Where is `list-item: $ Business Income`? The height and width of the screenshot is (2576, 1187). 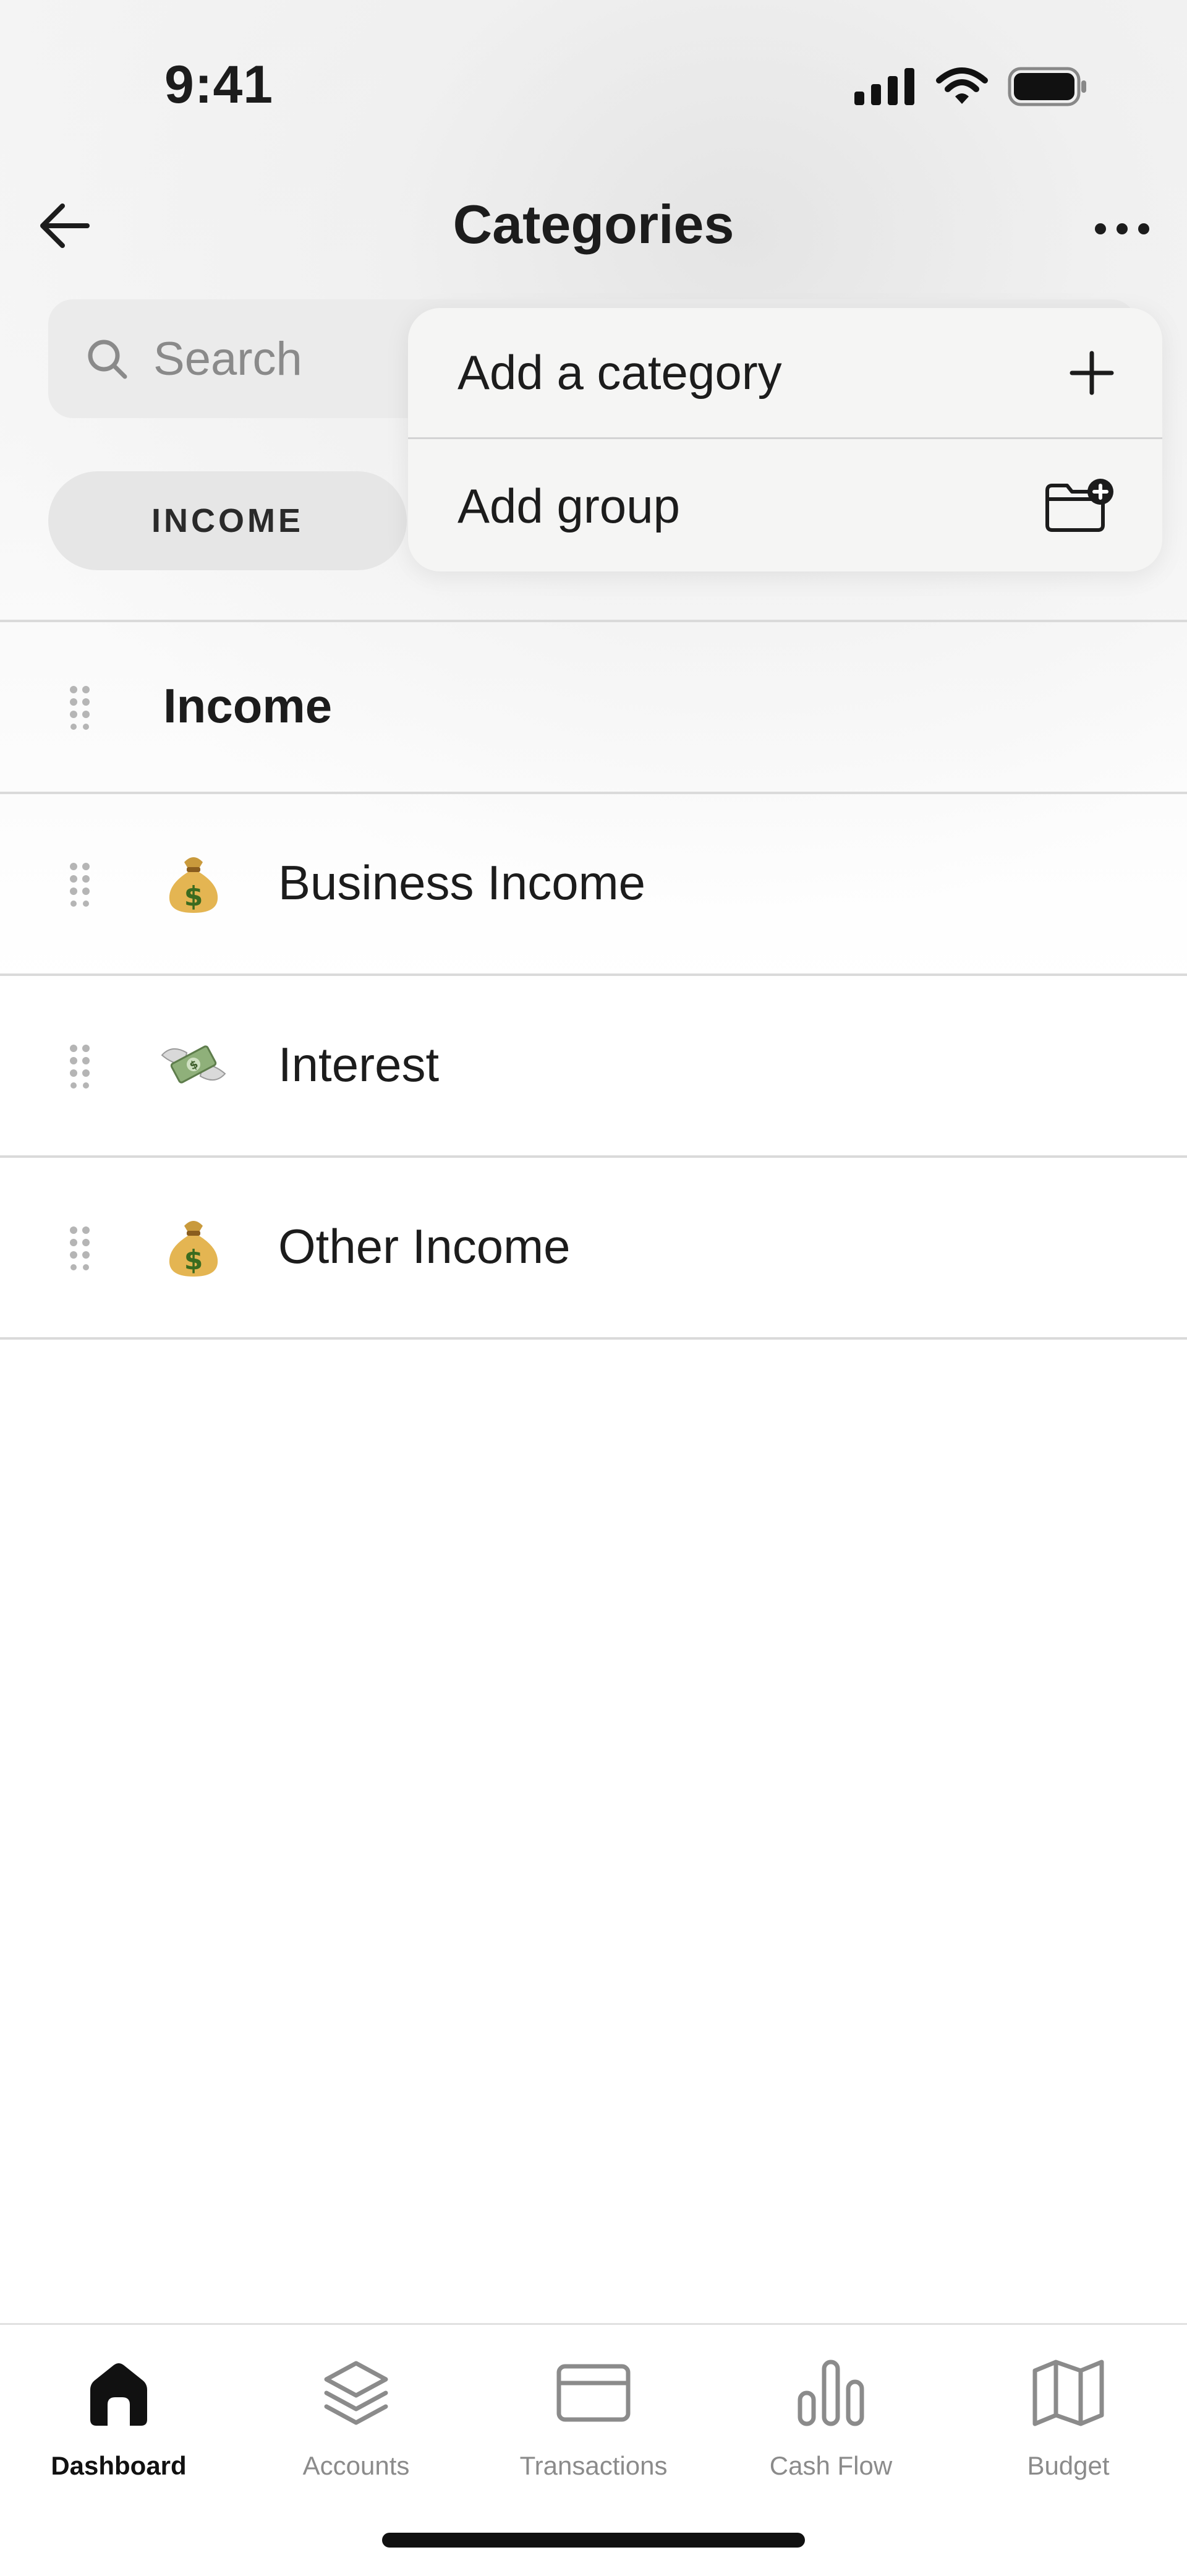
list-item: $ Business Income is located at coordinates (593, 883).